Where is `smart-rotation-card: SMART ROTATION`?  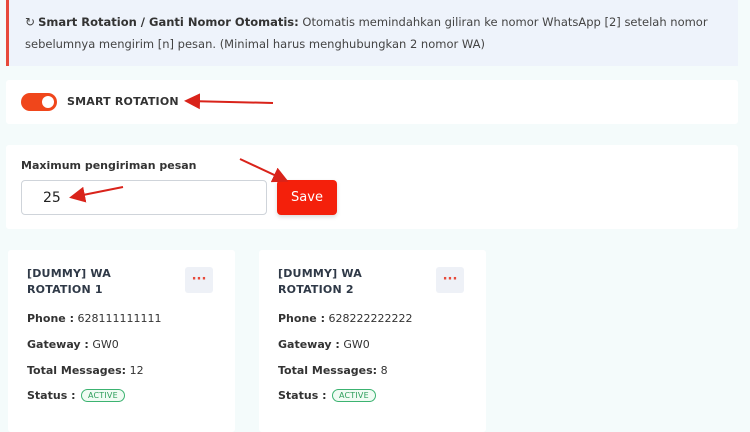 smart-rotation-card: SMART ROTATION is located at coordinates (372, 102).